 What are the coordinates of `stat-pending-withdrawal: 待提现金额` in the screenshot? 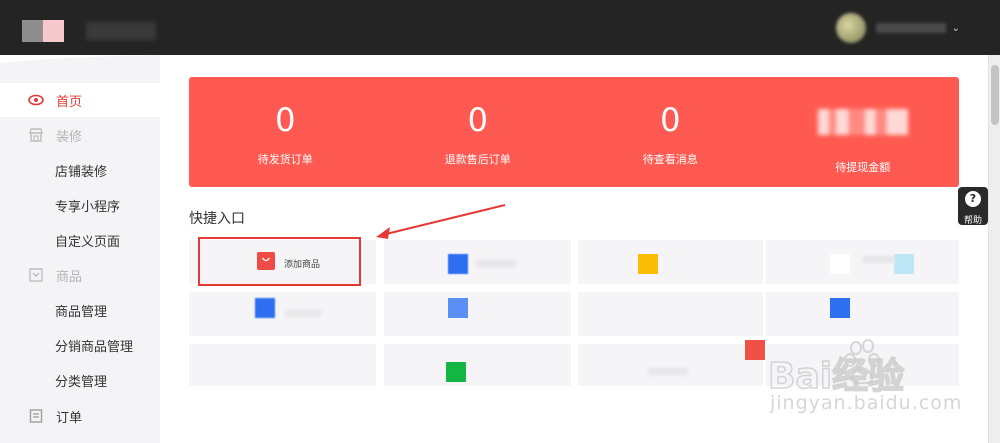 It's located at (863, 132).